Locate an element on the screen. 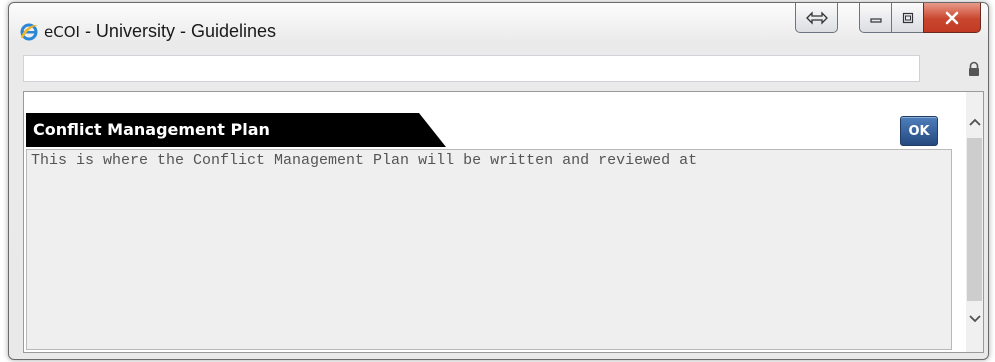 This screenshot has height=362, width=995. title-bar: eCOI - University - Guidelines is located at coordinates (498, 27).